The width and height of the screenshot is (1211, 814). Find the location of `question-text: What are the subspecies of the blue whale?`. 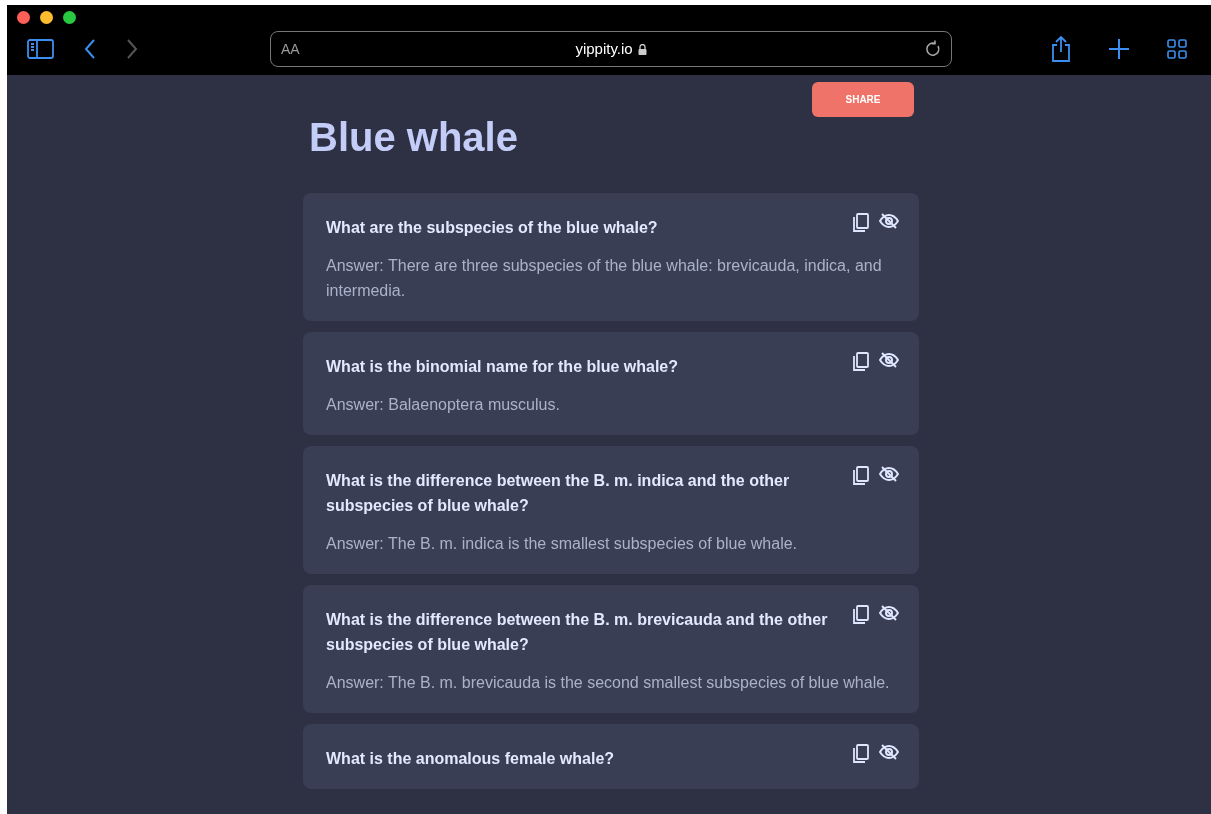

question-text: What are the subspecies of the blue whale? is located at coordinates (492, 228).